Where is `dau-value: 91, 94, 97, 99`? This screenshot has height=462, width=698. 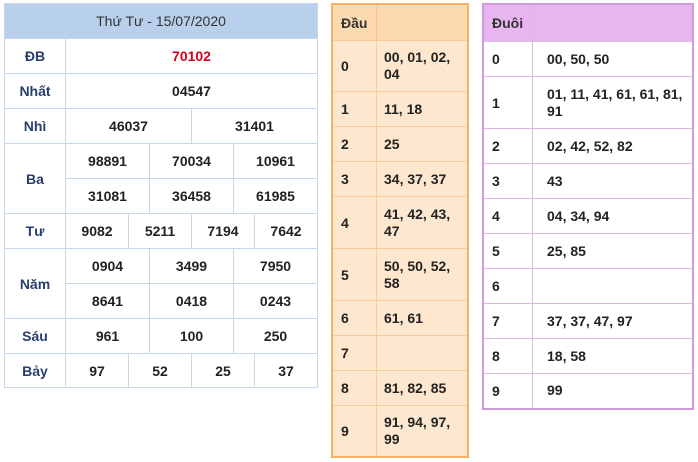 dau-value: 91, 94, 97, 99 is located at coordinates (422, 431).